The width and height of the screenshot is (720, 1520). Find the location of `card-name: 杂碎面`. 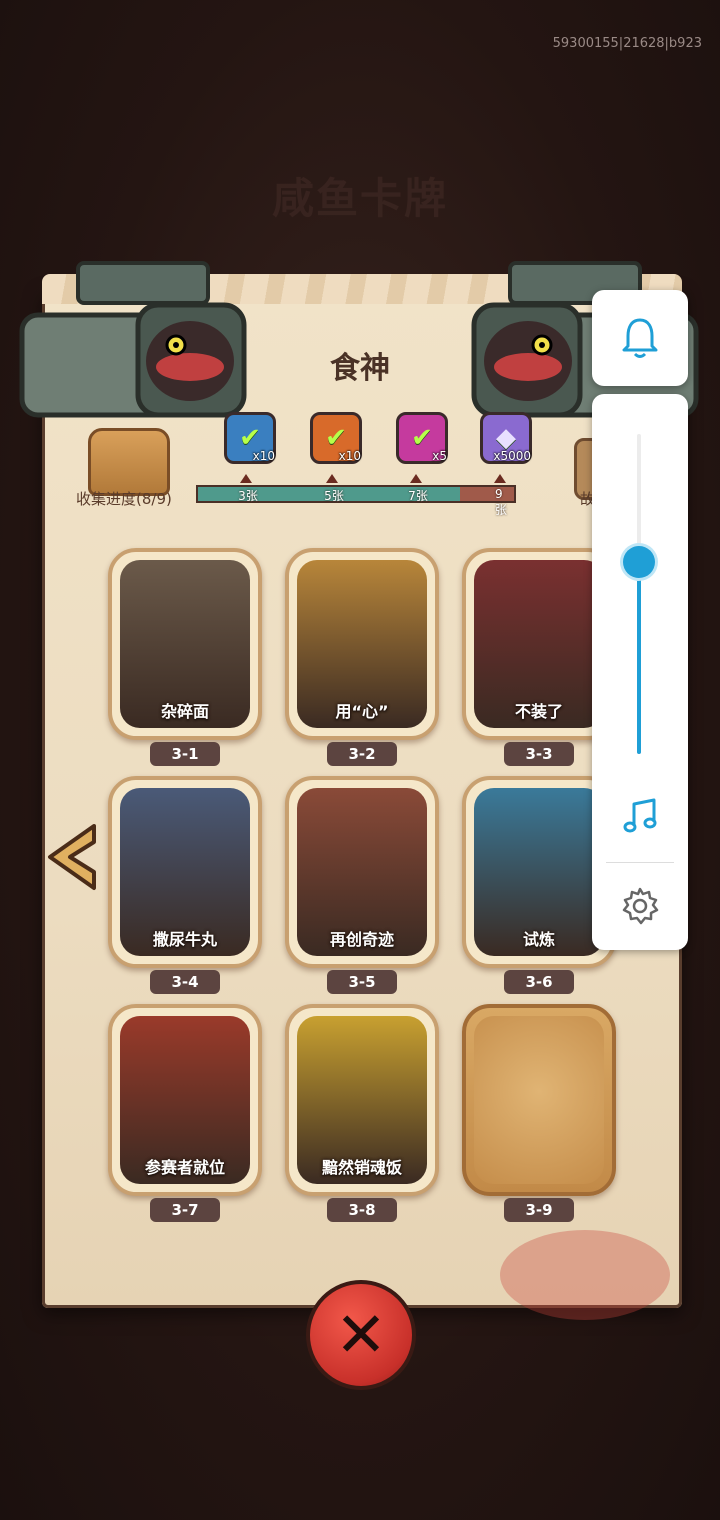

card-name: 杂碎面 is located at coordinates (184, 711).